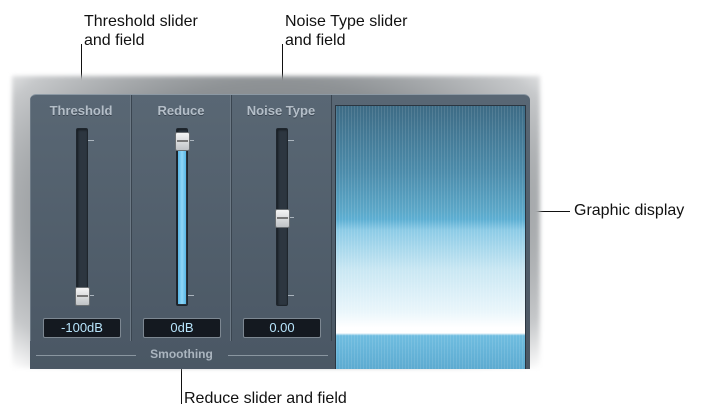 The image size is (707, 409). I want to click on noise-type-column: Noise Type 0.00, so click(281, 218).